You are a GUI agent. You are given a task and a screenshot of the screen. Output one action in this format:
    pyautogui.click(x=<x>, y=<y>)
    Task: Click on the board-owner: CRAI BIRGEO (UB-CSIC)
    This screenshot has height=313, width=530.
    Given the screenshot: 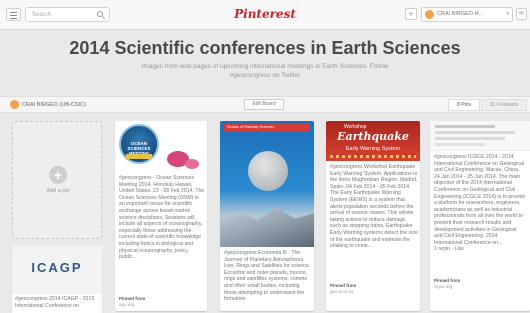 What is the action you would take?
    pyautogui.click(x=54, y=105)
    